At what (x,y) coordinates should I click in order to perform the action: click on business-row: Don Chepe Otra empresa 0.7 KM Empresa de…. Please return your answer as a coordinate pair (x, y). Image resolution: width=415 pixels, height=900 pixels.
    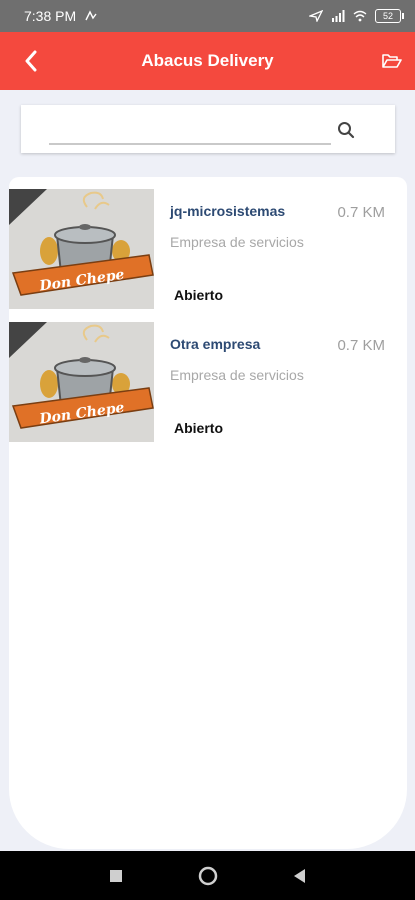
    Looking at the image, I should click on (208, 376).